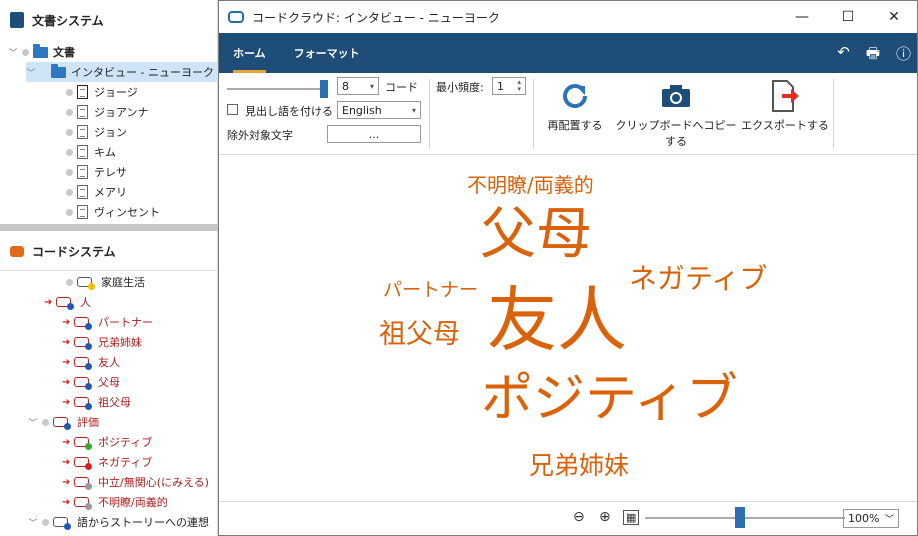 The width and height of the screenshot is (918, 536). Describe the element at coordinates (358, 86) in the screenshot. I see `code-count-select: 8 ▾` at that location.